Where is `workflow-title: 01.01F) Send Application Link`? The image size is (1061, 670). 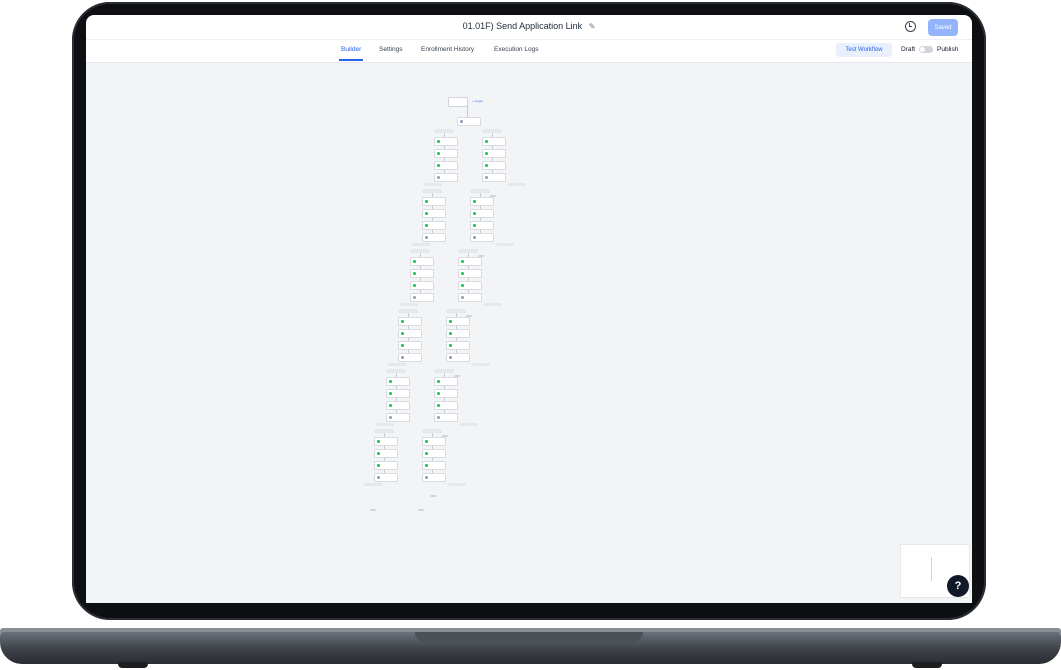 workflow-title: 01.01F) Send Application Link is located at coordinates (522, 26).